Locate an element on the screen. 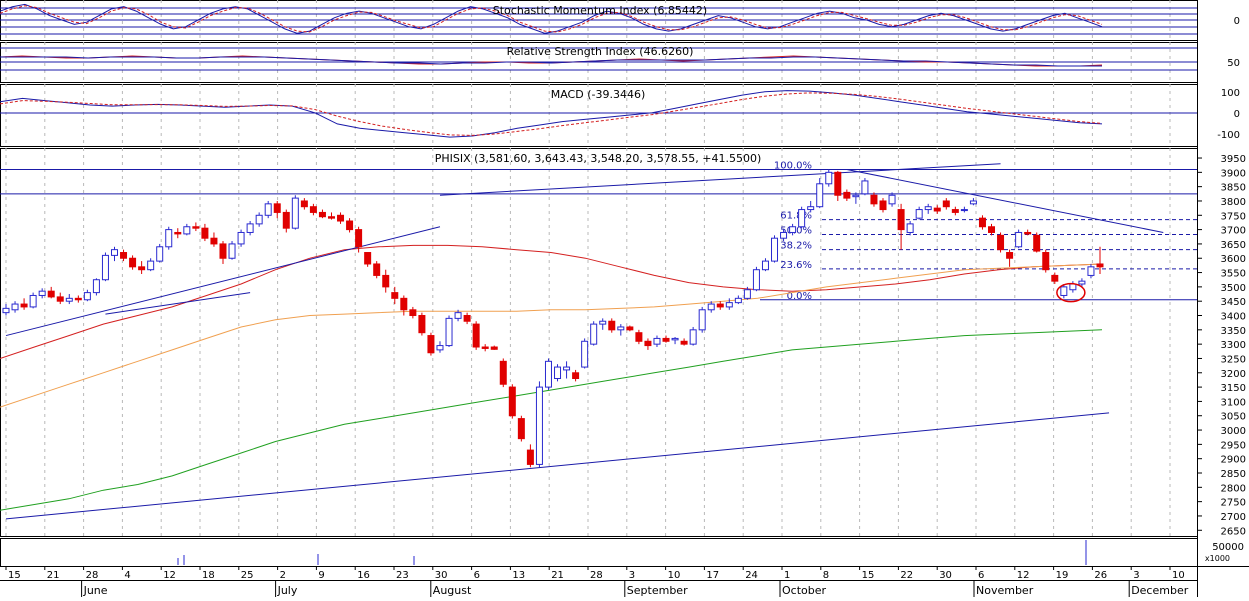 This screenshot has height=601, width=1249. x-tick-label: 25 is located at coordinates (247, 575).